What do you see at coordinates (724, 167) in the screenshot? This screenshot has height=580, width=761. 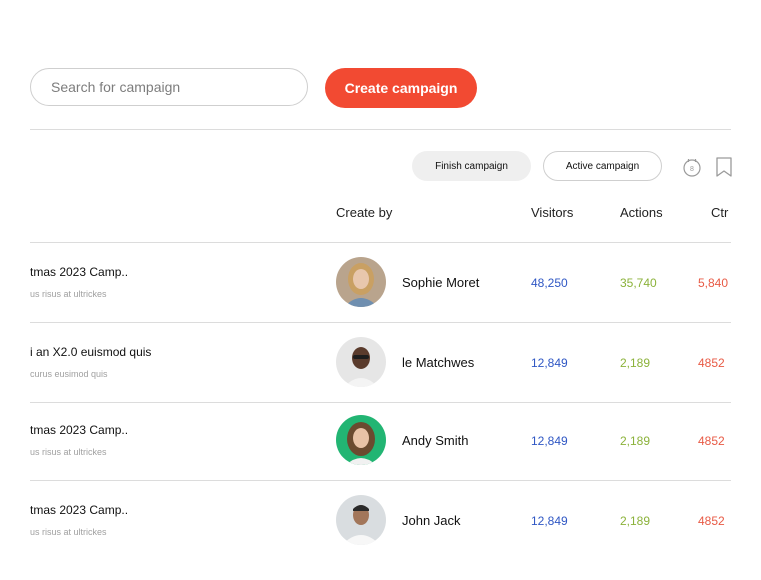 I see `bookmark-icon` at bounding box center [724, 167].